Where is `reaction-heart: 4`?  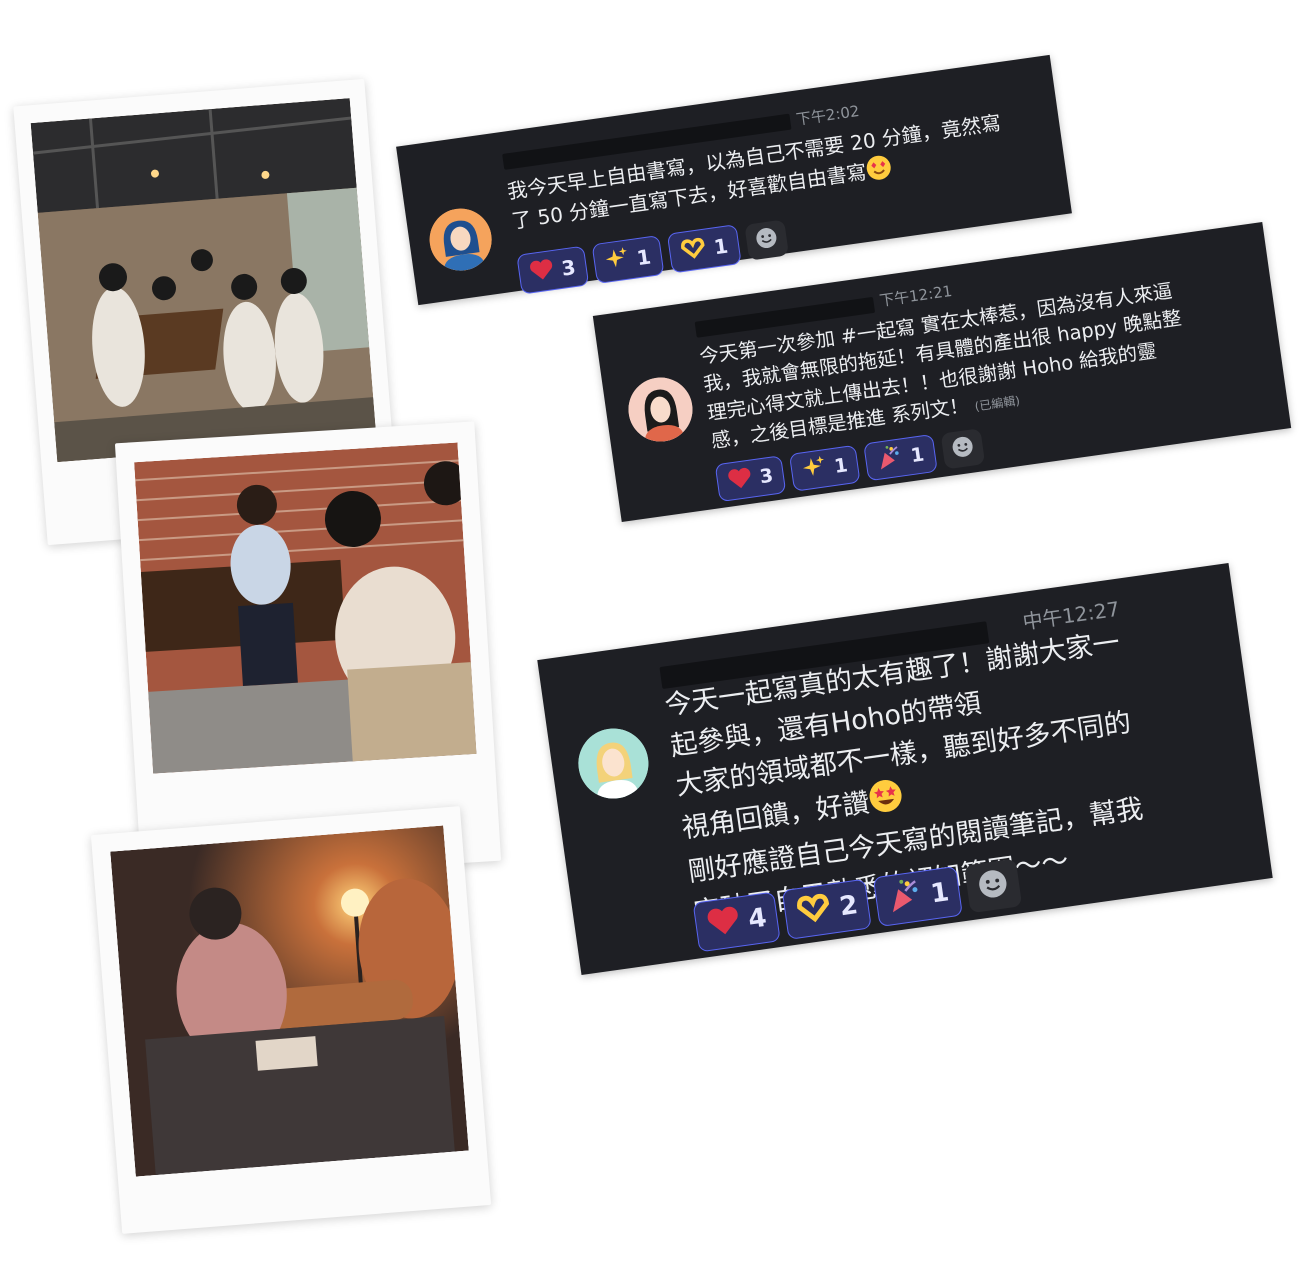 reaction-heart: 4 is located at coordinates (736, 922).